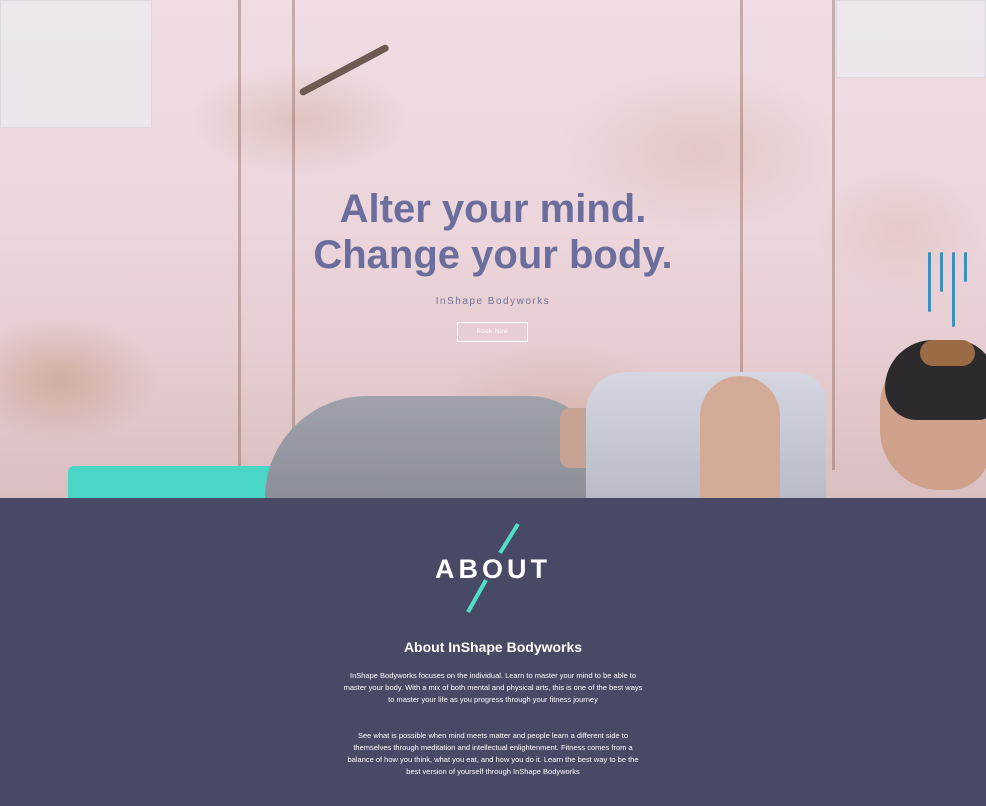 This screenshot has height=806, width=986. I want to click on about-subheading: About InShape Bodyworks, so click(493, 647).